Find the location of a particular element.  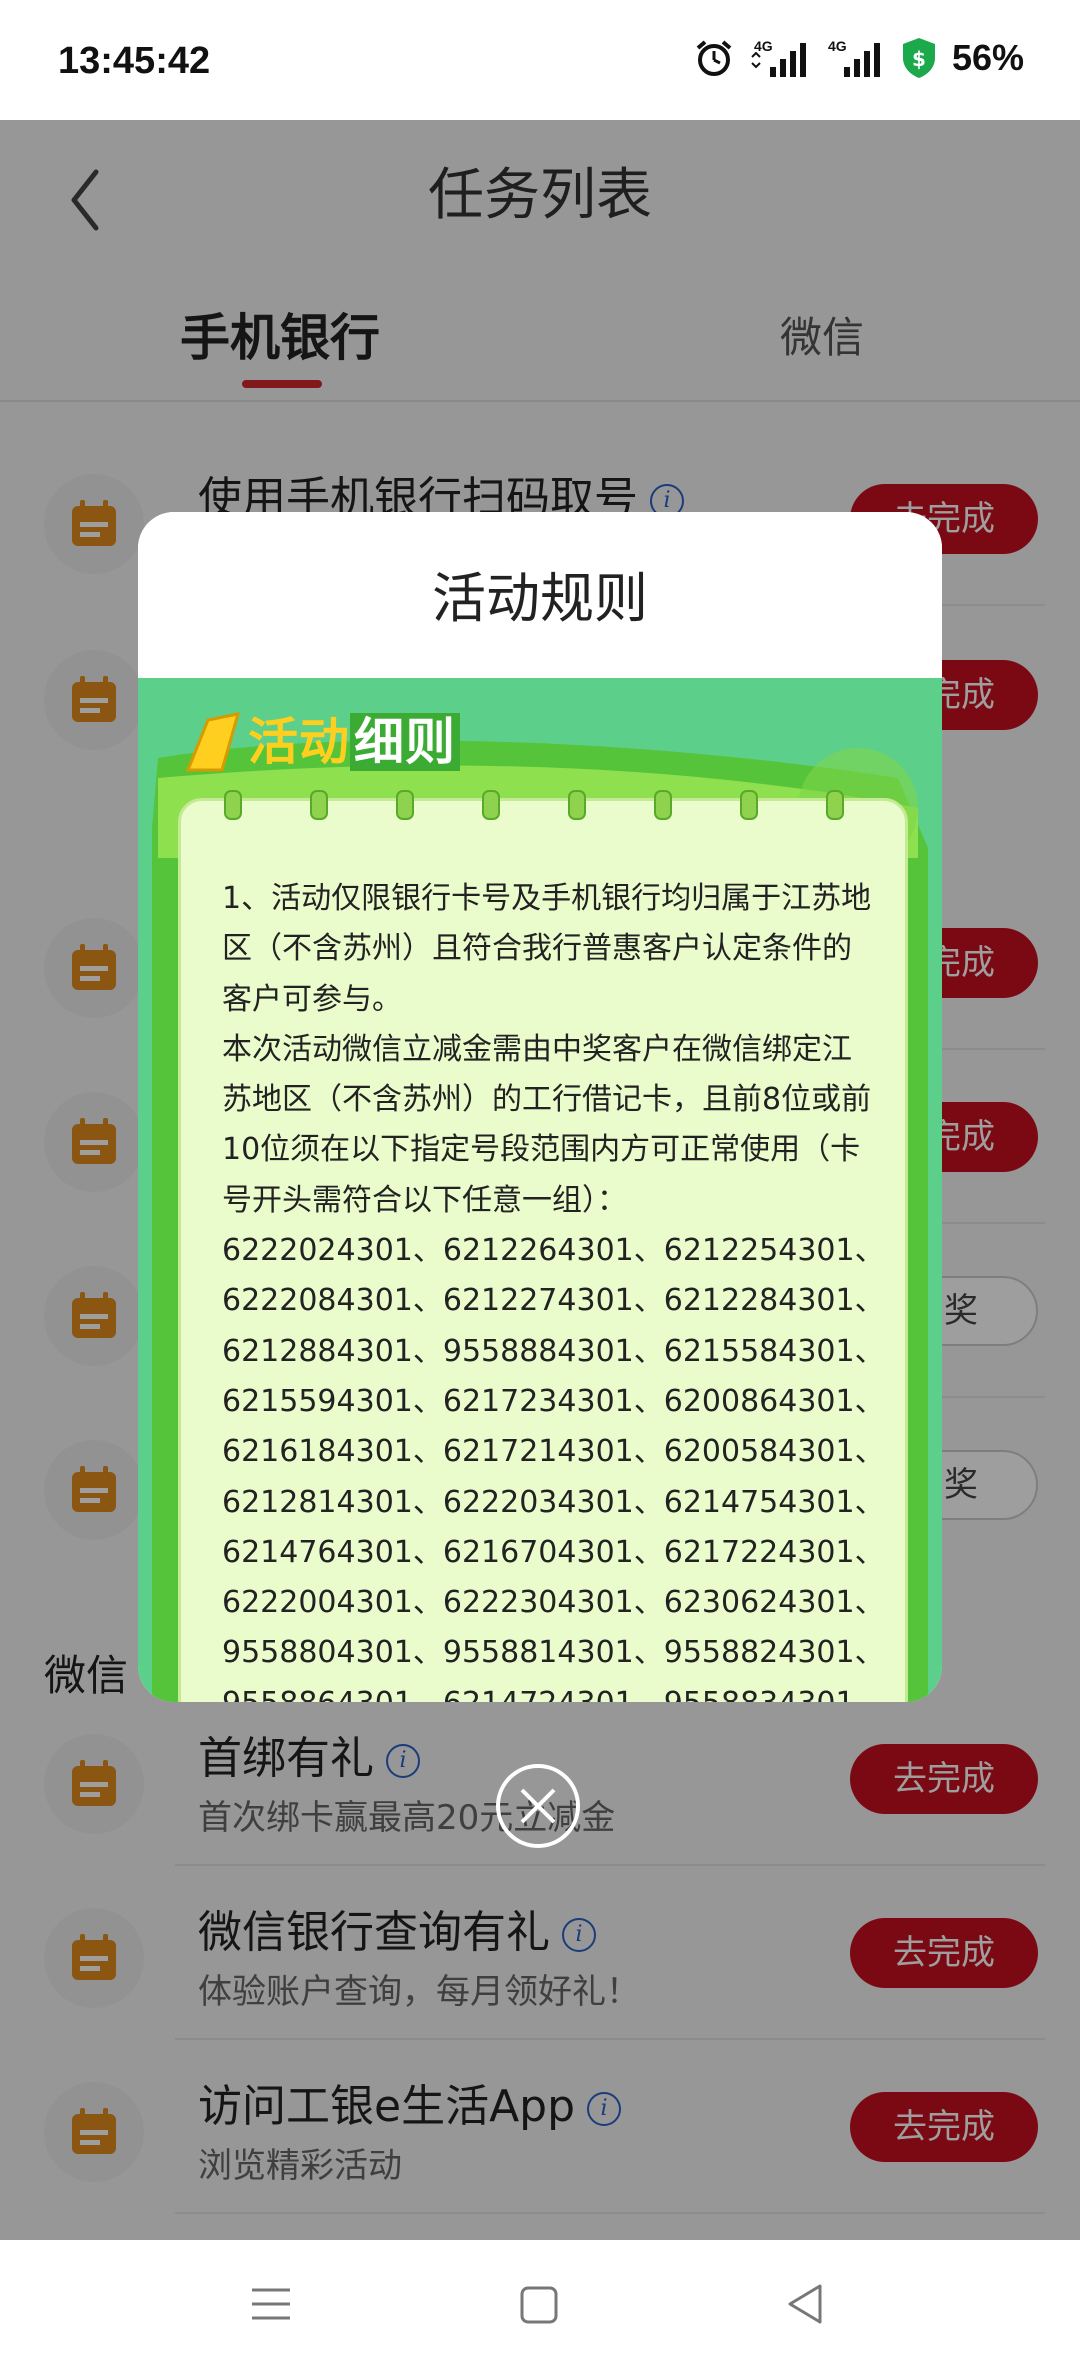

modal-header: 活动规则 is located at coordinates (540, 595).